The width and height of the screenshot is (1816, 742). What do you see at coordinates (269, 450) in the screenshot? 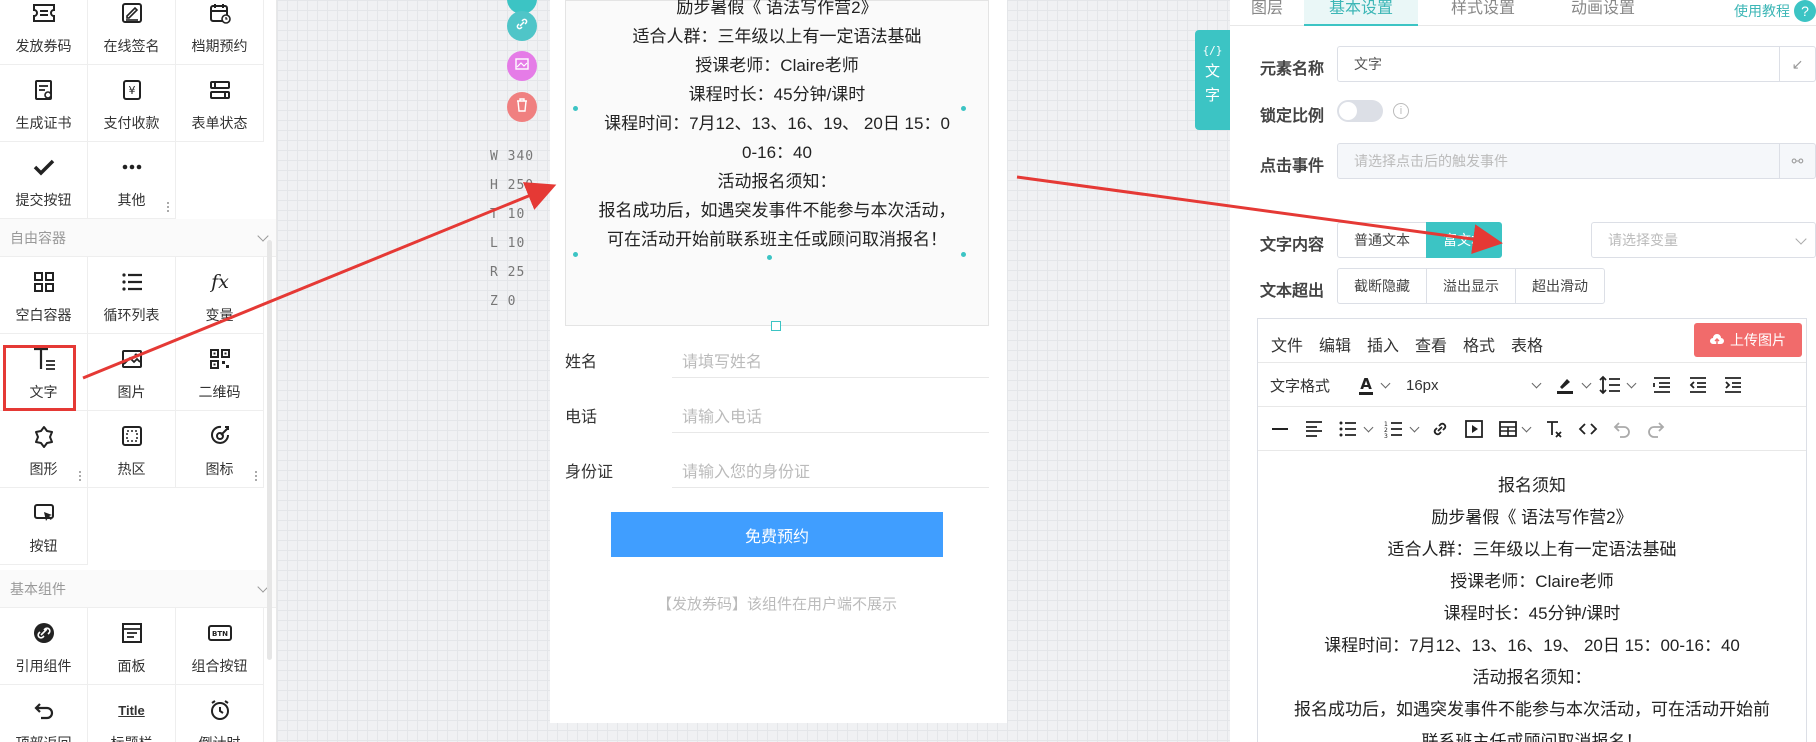
I see `panel-scrollbar` at bounding box center [269, 450].